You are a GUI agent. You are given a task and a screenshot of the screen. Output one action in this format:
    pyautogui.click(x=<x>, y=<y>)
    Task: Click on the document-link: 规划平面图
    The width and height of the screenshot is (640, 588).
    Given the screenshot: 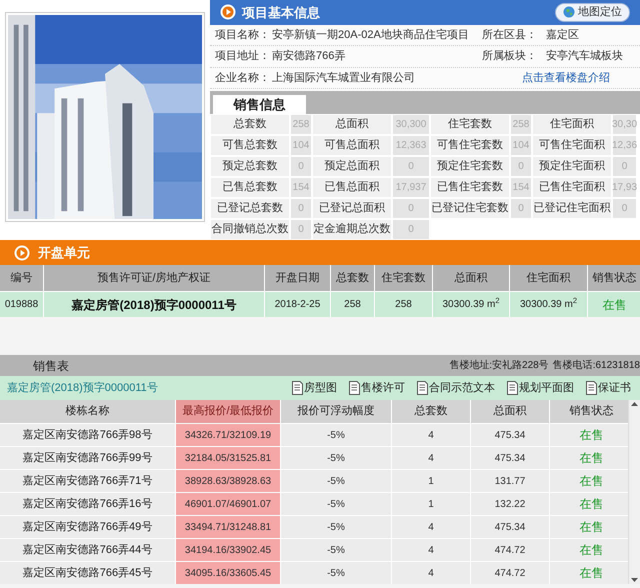 What is the action you would take?
    pyautogui.click(x=540, y=388)
    